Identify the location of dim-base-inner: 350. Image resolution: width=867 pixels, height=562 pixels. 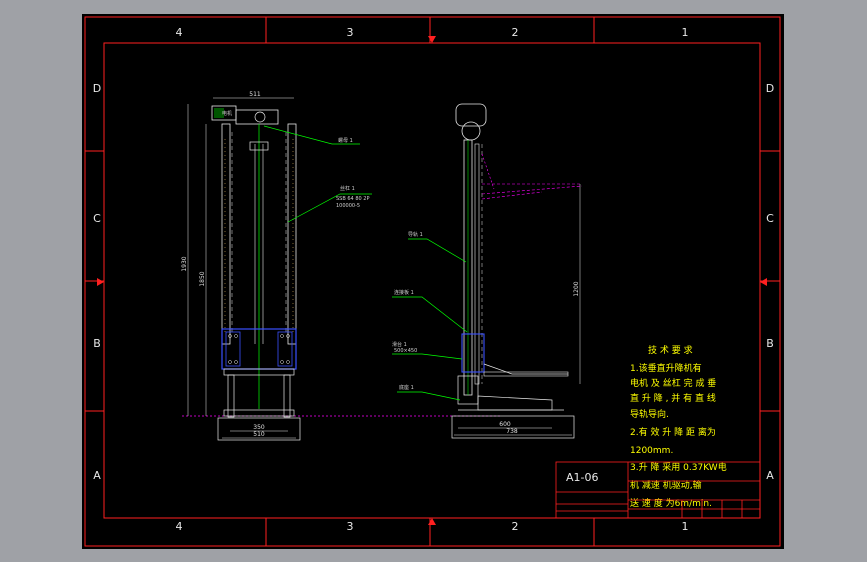
(259, 427).